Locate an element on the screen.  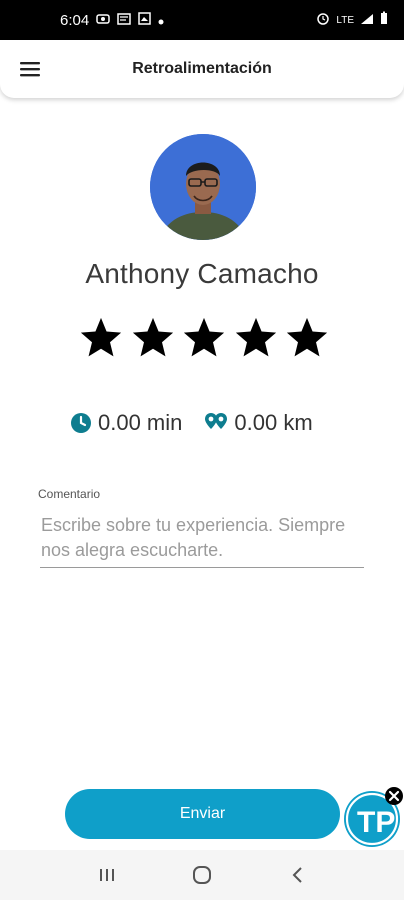
gallery-icon is located at coordinates (144, 20).